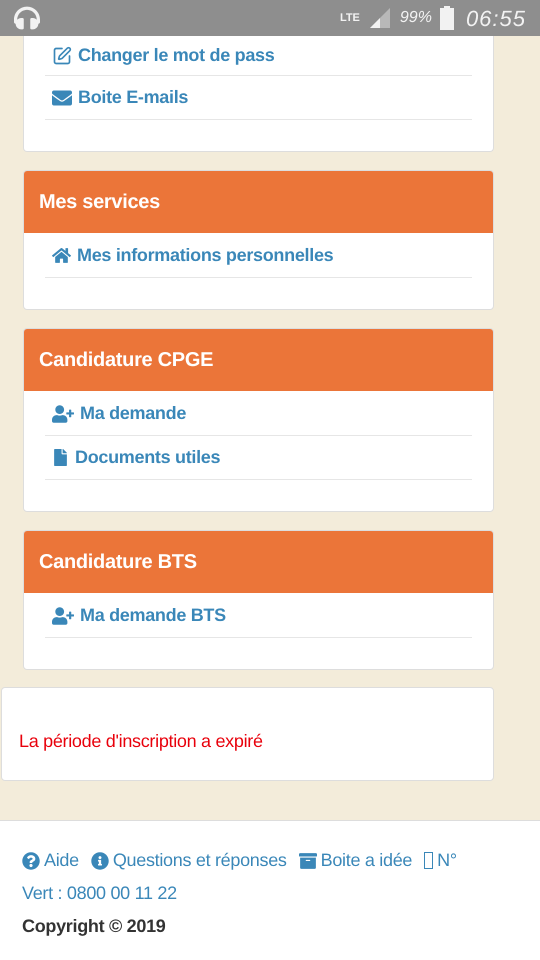 The image size is (540, 960). What do you see at coordinates (94, 926) in the screenshot?
I see `copyright: Copyright © 2019` at bounding box center [94, 926].